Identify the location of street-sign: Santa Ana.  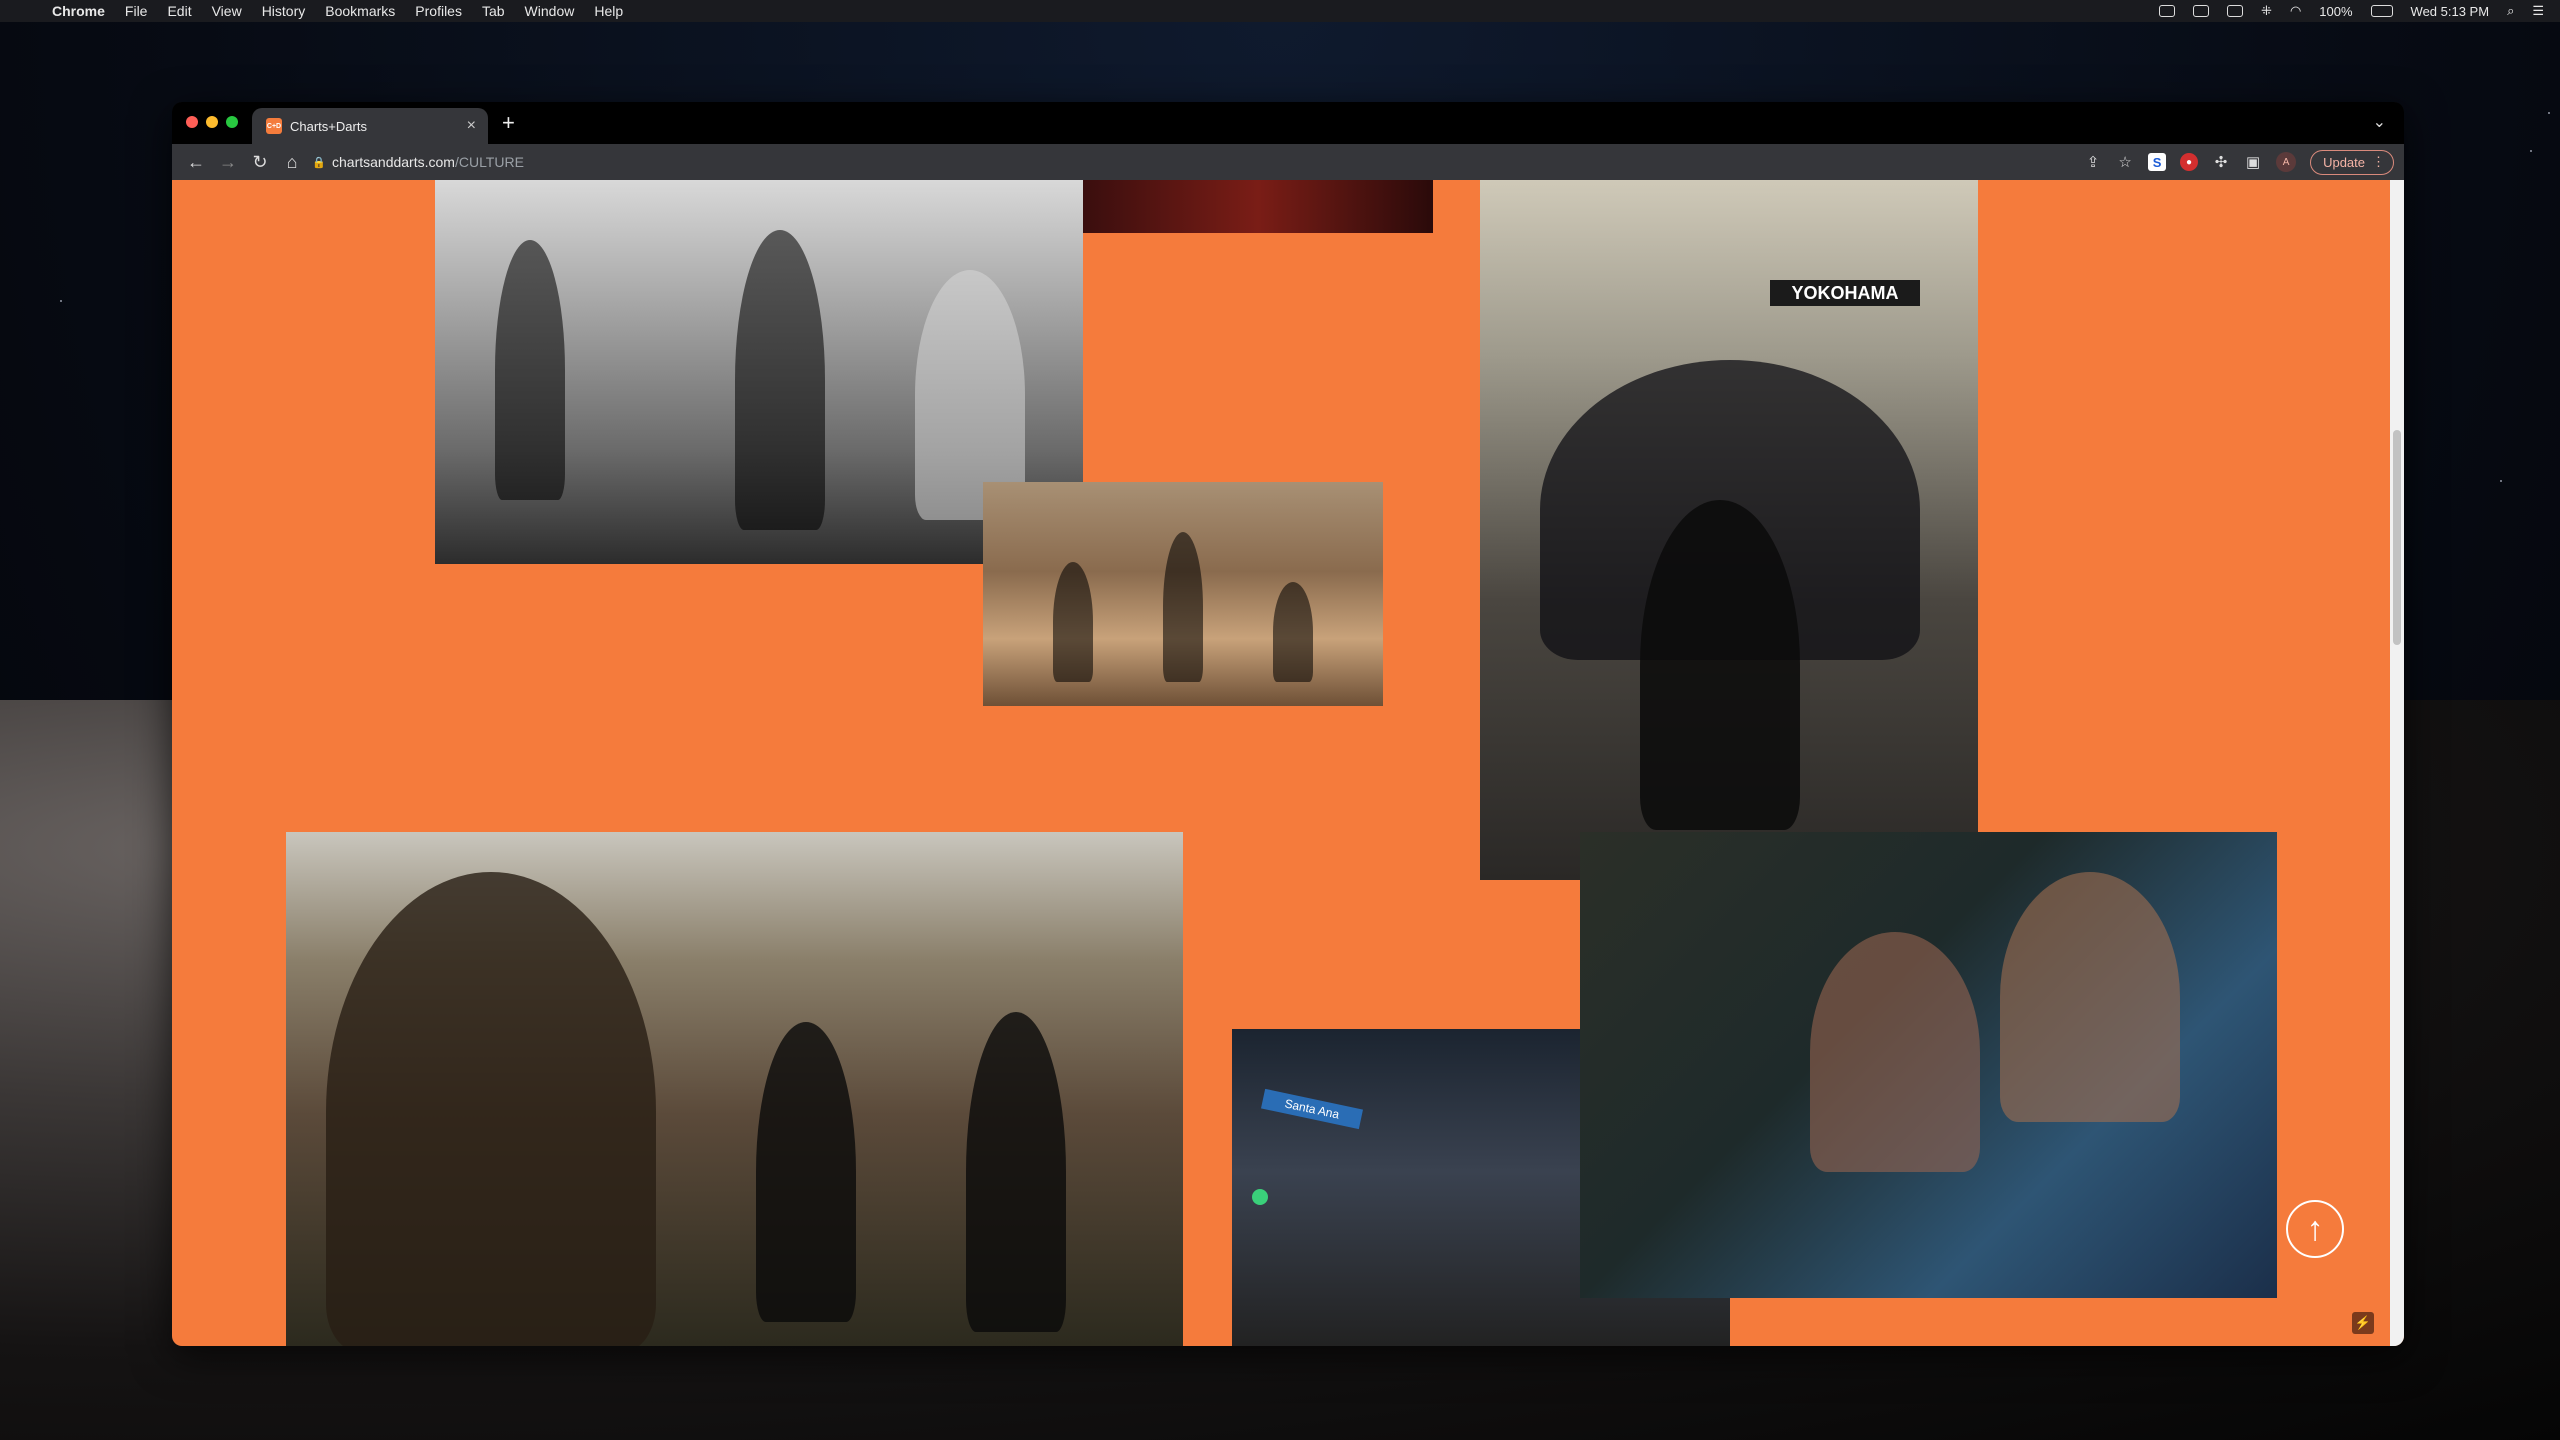
(1312, 1109).